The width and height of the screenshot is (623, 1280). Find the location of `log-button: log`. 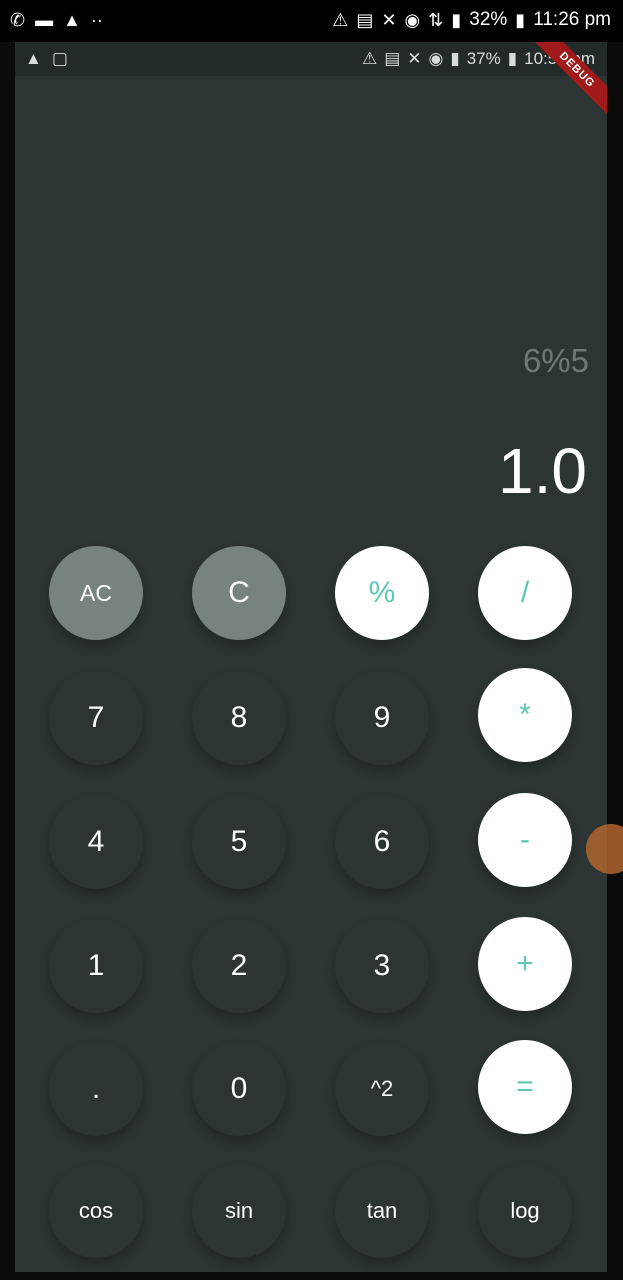

log-button: log is located at coordinates (525, 1211).